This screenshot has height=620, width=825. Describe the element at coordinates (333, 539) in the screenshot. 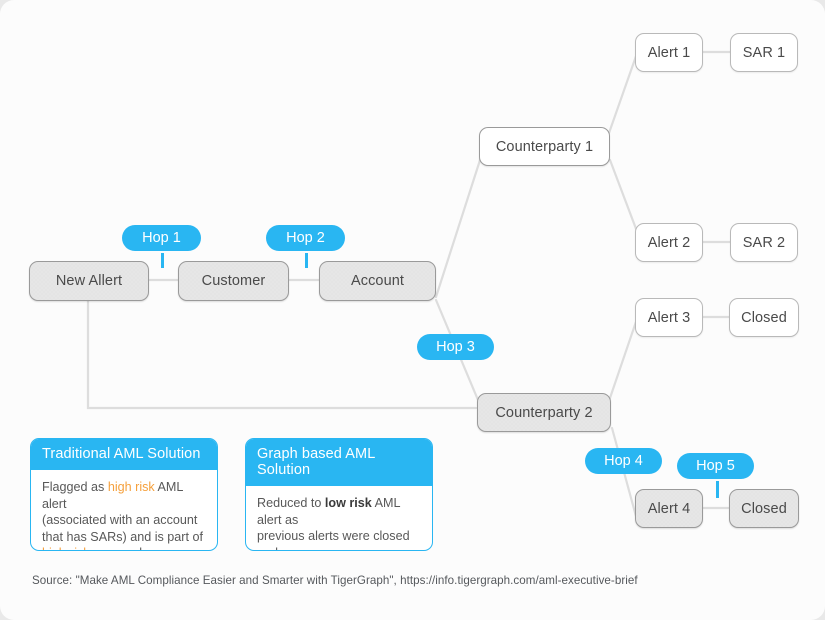

I see `legend-text: previous alerts were closed and` at that location.